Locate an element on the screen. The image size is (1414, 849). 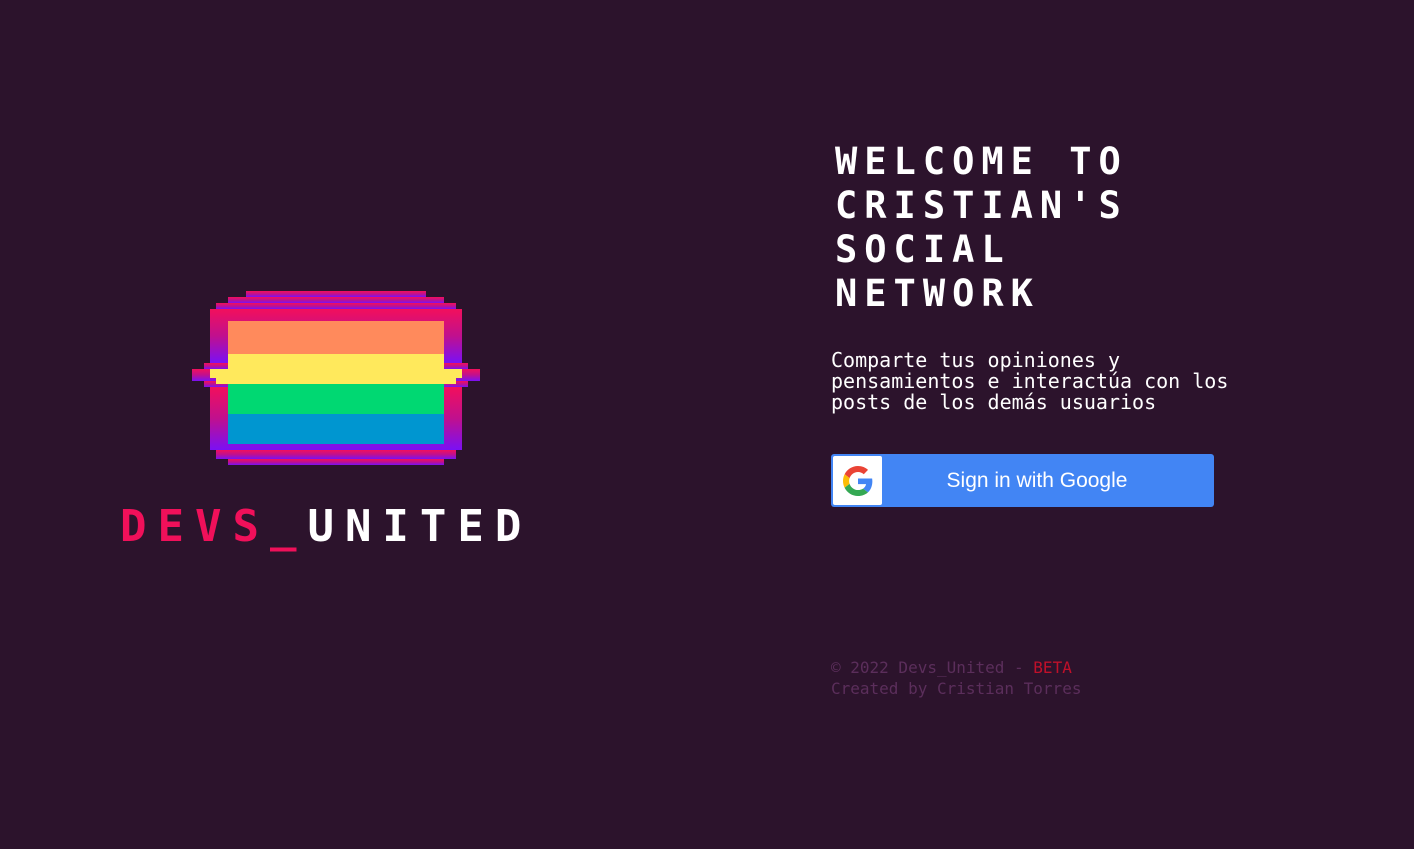
welcome-title: WELCOME TO CRISTIAN'S SOCIAL NETWORK is located at coordinates (981, 227).